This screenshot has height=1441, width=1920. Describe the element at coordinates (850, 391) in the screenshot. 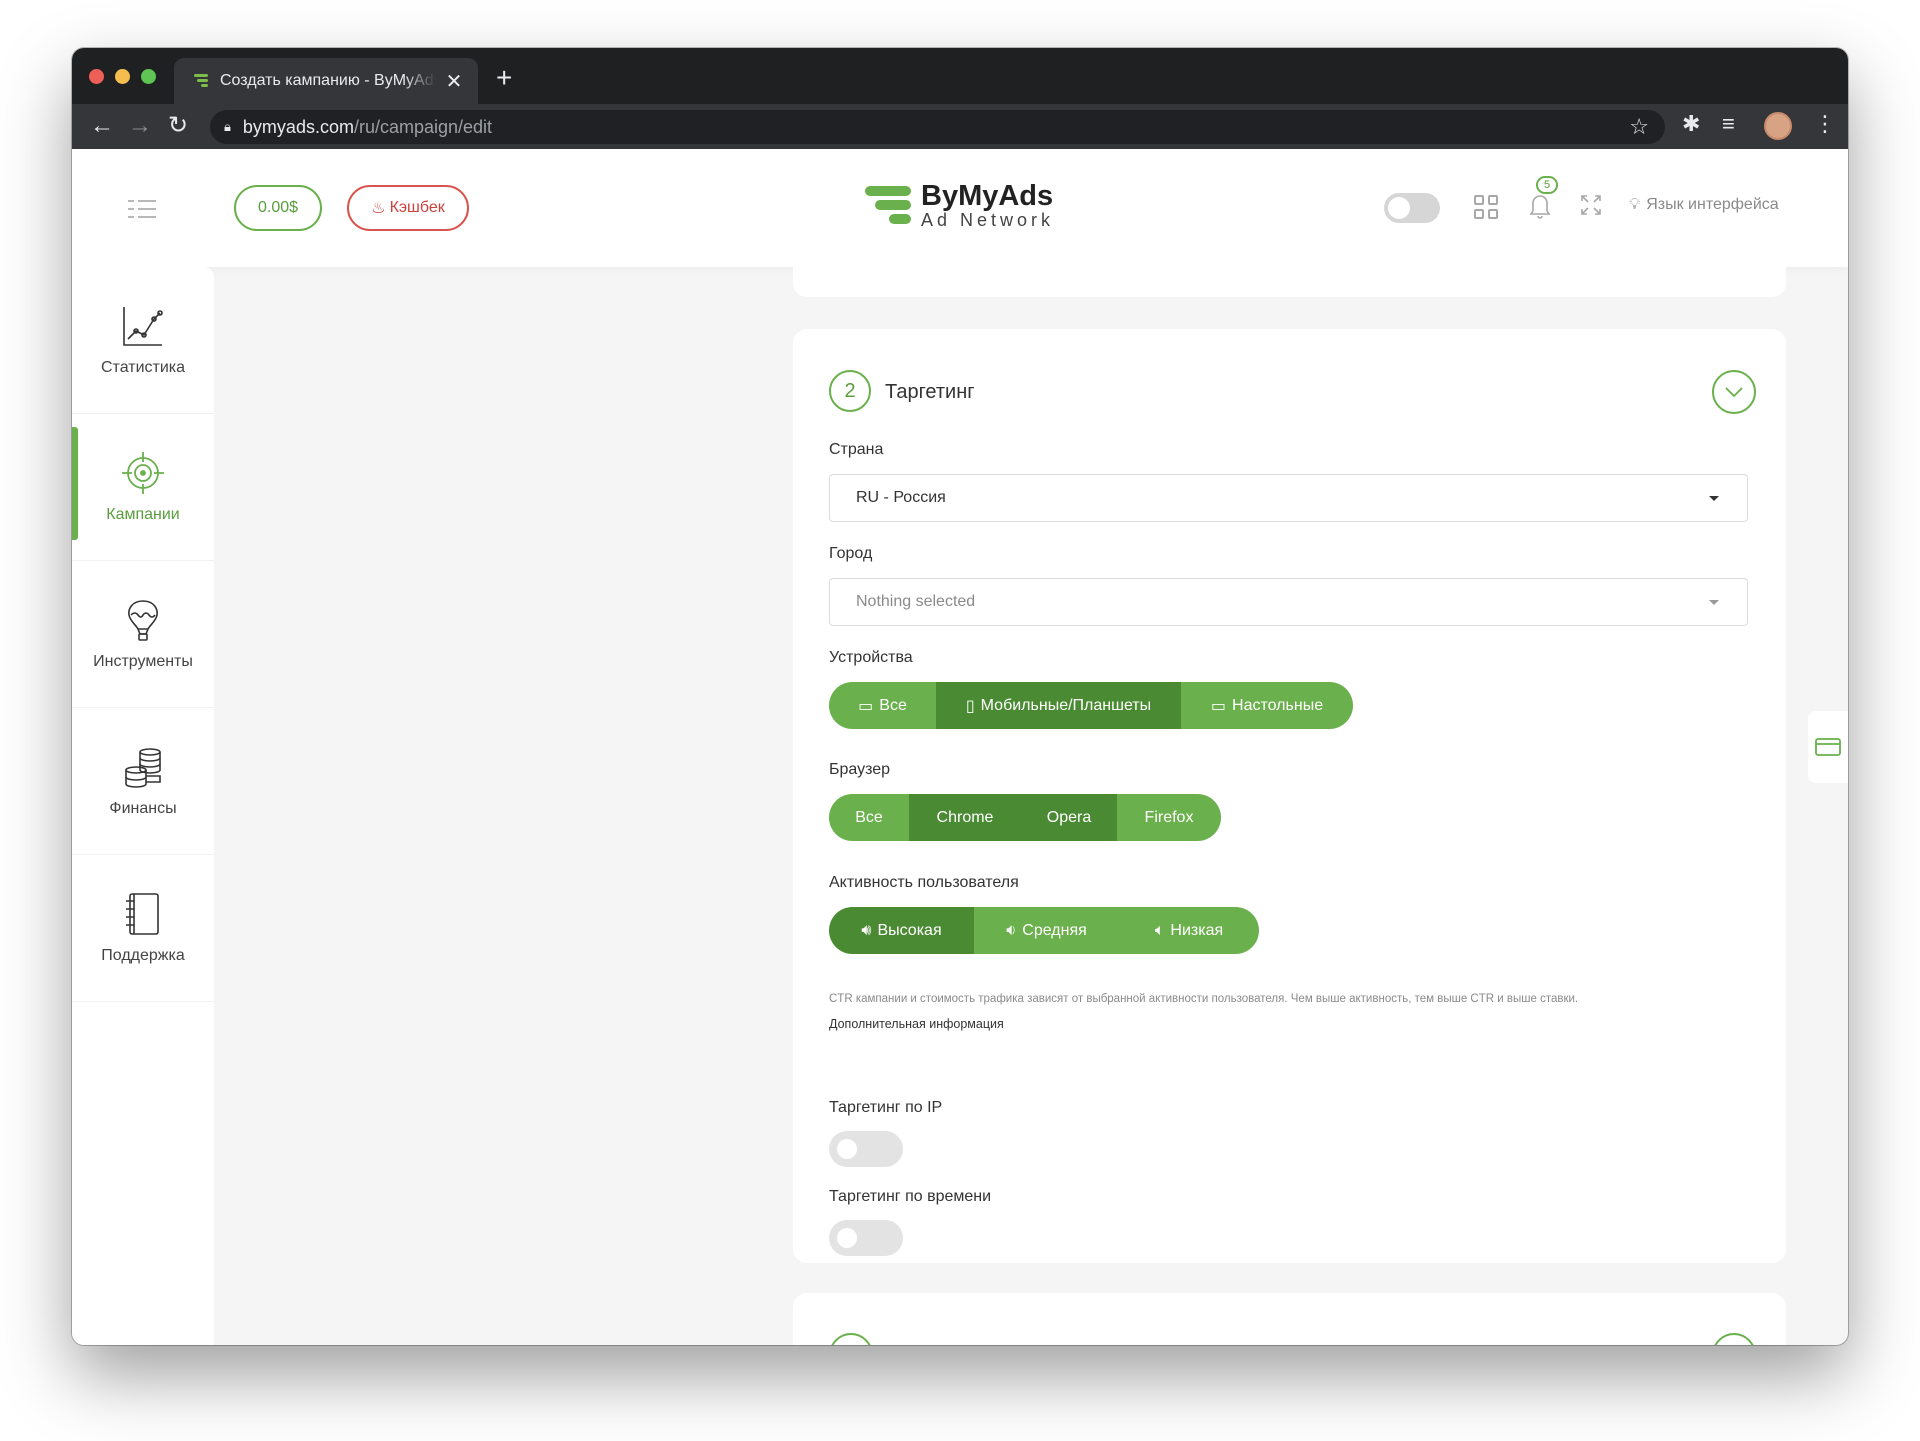

I see `step-number: 2` at that location.